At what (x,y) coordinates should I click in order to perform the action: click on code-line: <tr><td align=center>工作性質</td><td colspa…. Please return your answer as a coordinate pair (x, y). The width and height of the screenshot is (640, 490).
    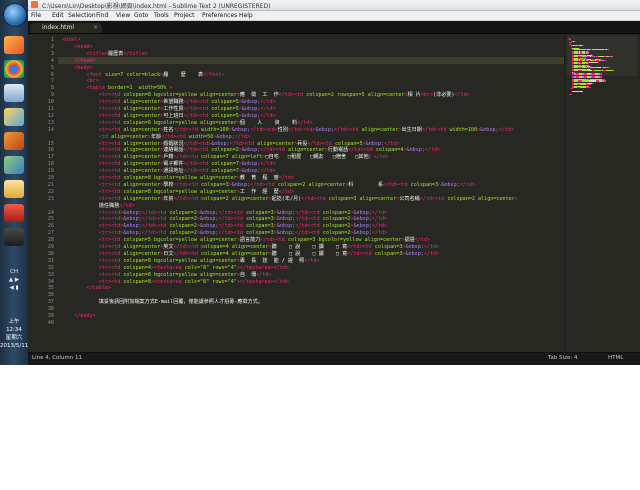
    Looking at the image, I should click on (169, 109).